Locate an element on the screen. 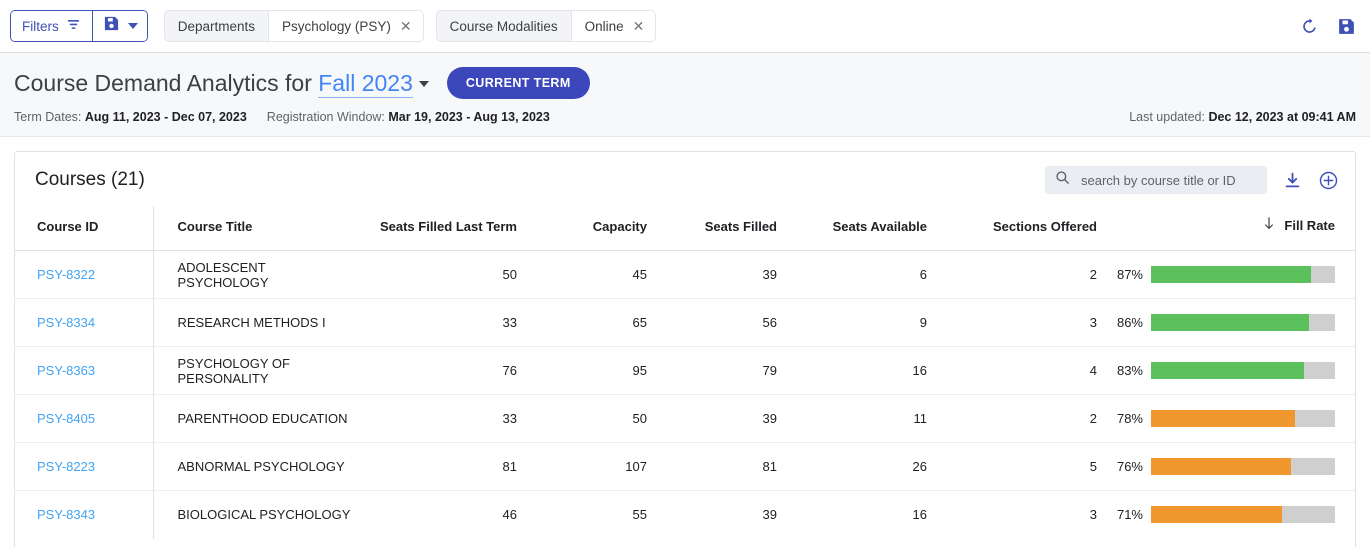 The width and height of the screenshot is (1370, 547). fill-rate-group: 86% is located at coordinates (1226, 322).